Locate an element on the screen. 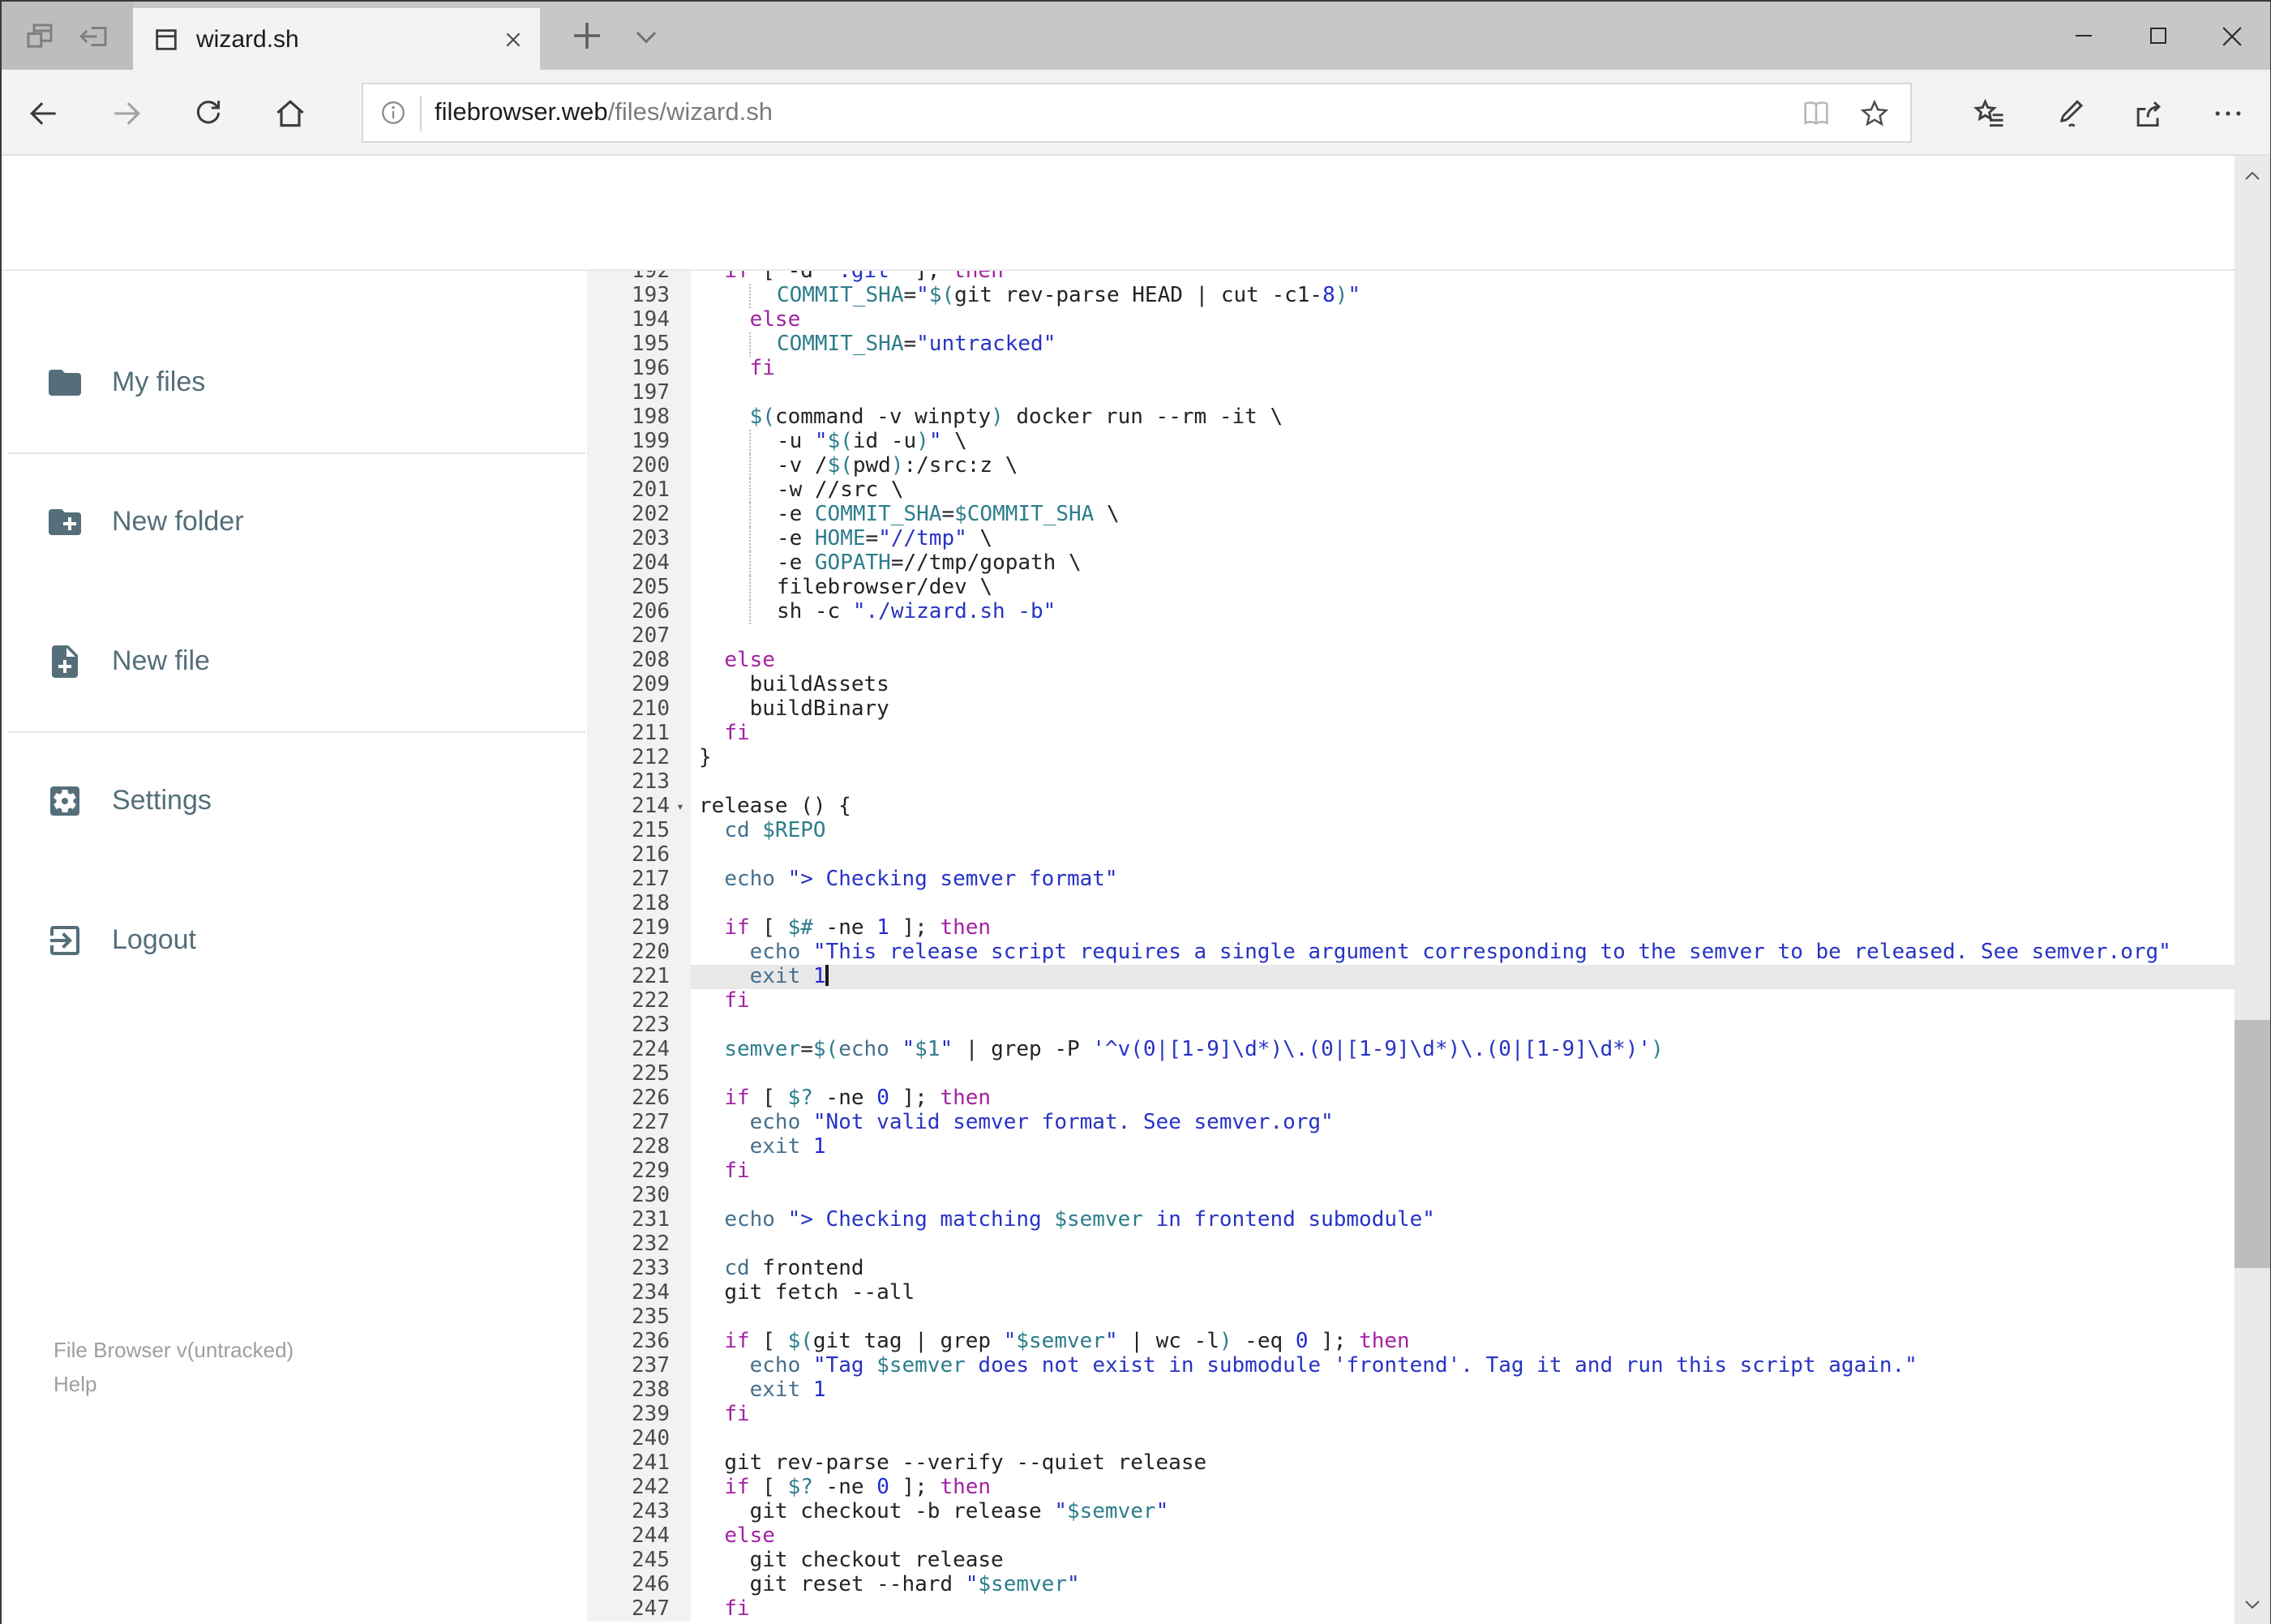 The height and width of the screenshot is (1624, 2271). sidebar-footer: File Browser v(untracked) Help is located at coordinates (174, 1367).